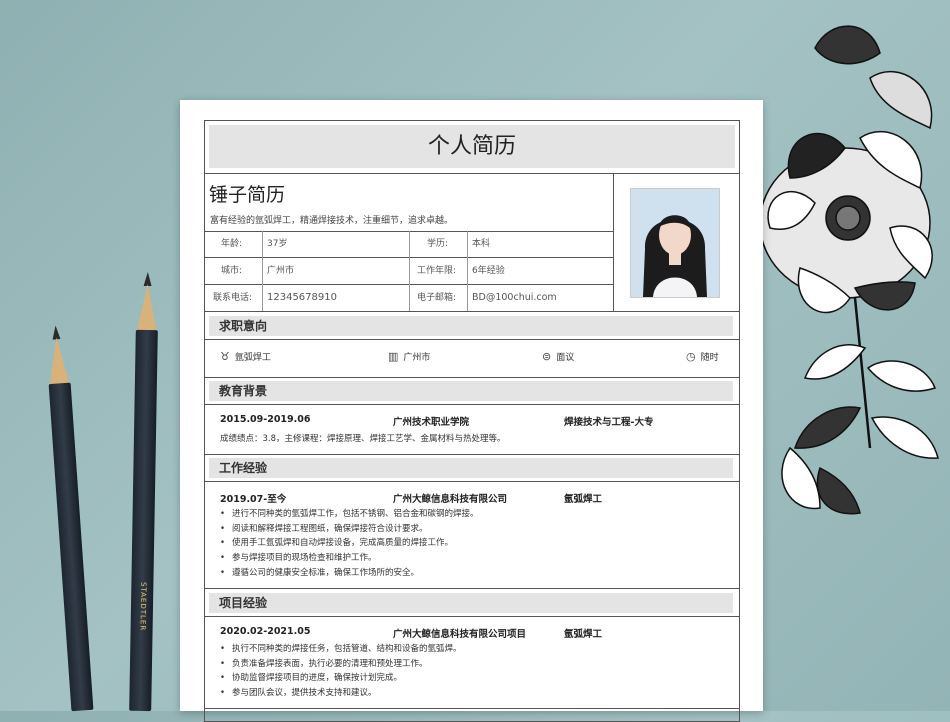 This screenshot has width=950, height=722. I want to click on yen-icon: ⊜, so click(547, 356).